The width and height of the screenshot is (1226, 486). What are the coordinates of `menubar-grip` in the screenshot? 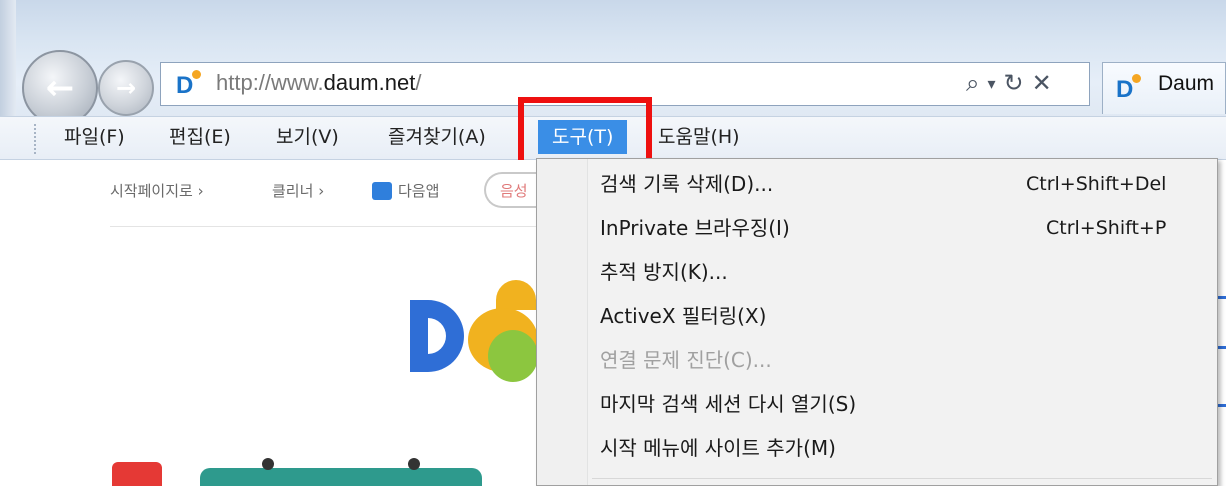 It's located at (36, 139).